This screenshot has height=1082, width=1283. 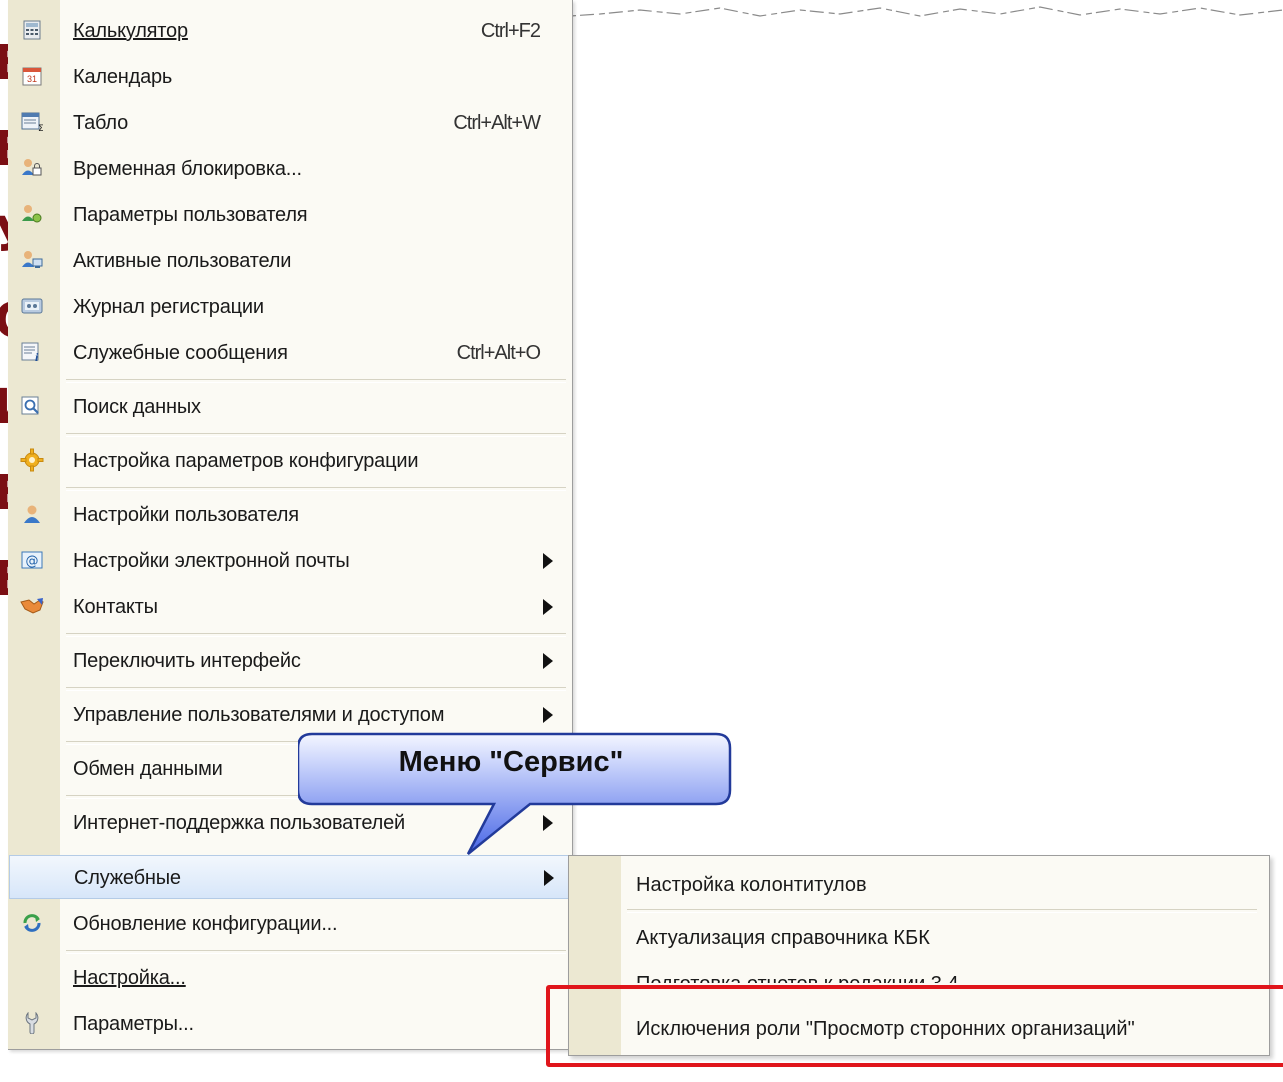 I want to click on menu-item-config-params: Настройка параметров конфигурации, so click(x=290, y=460).